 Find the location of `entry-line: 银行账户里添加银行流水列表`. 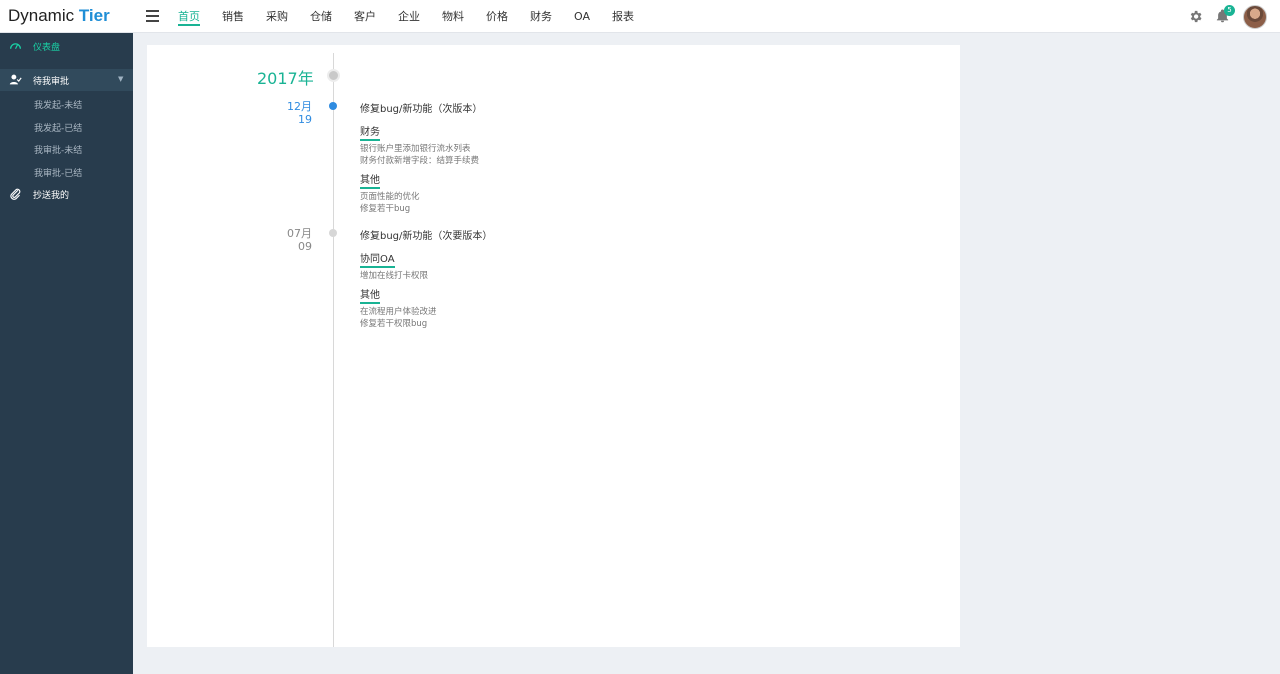

entry-line: 银行账户里添加银行流水列表 is located at coordinates (415, 149).